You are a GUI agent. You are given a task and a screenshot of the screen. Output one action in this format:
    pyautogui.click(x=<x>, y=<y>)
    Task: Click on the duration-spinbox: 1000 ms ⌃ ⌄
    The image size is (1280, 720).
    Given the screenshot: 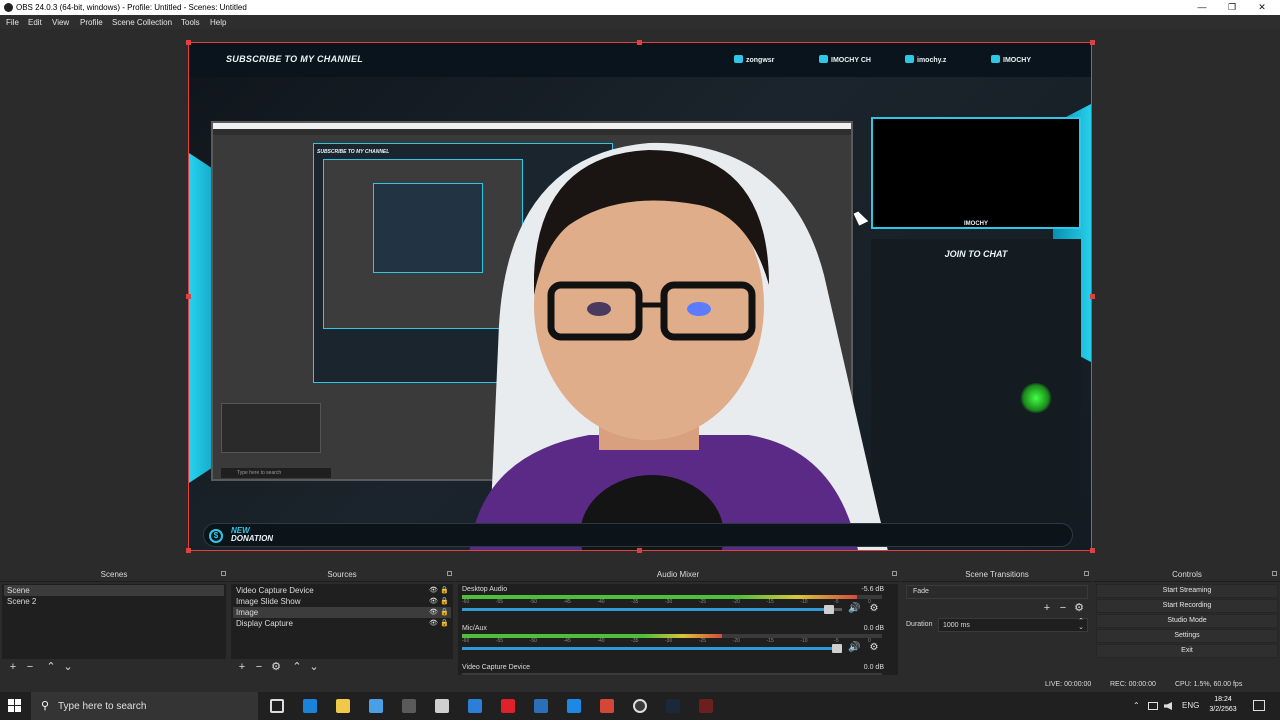 What is the action you would take?
    pyautogui.click(x=1013, y=625)
    